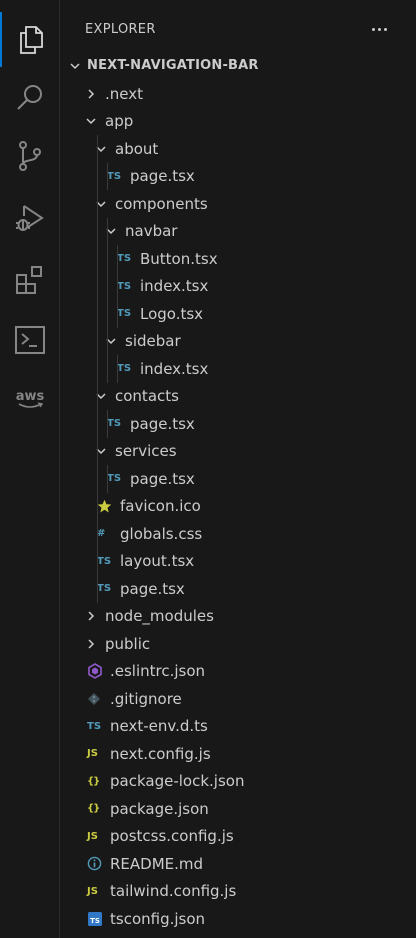 This screenshot has width=416, height=938. What do you see at coordinates (238, 753) in the screenshot?
I see `file-item: JS next.config.js` at bounding box center [238, 753].